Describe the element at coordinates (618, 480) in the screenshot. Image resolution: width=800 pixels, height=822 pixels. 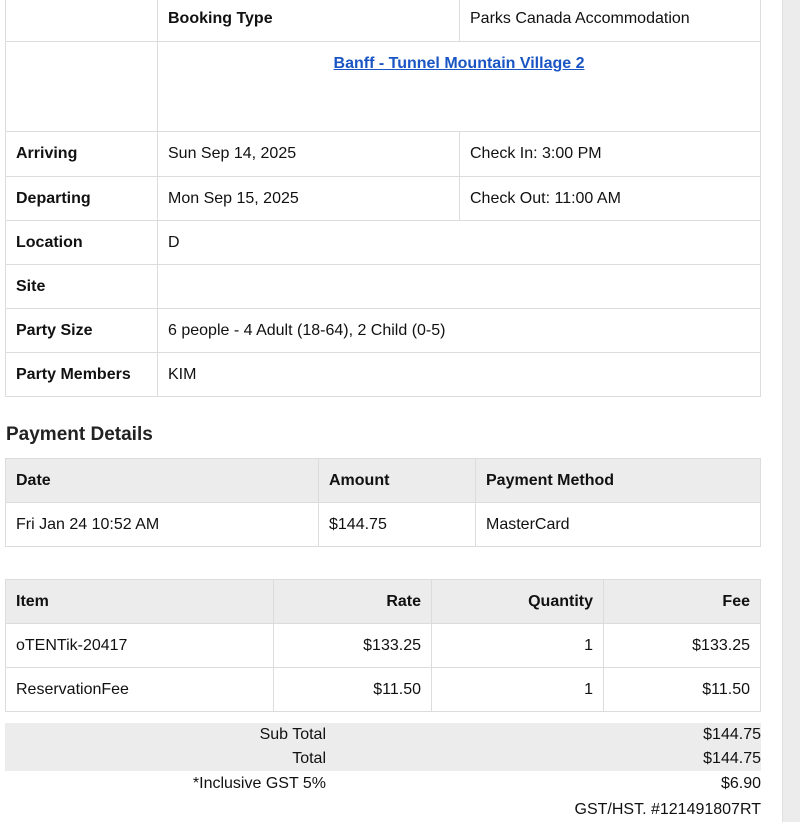
I see `payment-header-method: Payment Method` at that location.